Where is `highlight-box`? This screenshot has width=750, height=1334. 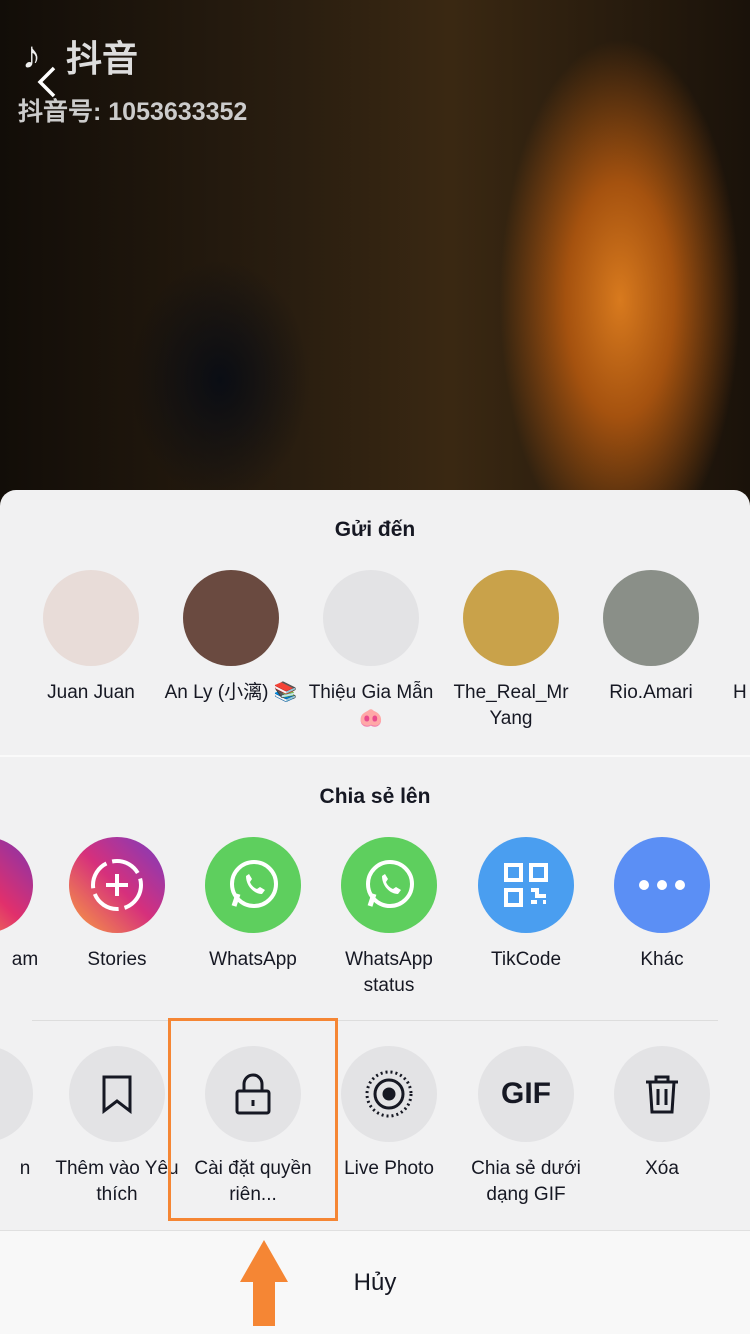 highlight-box is located at coordinates (253, 1119).